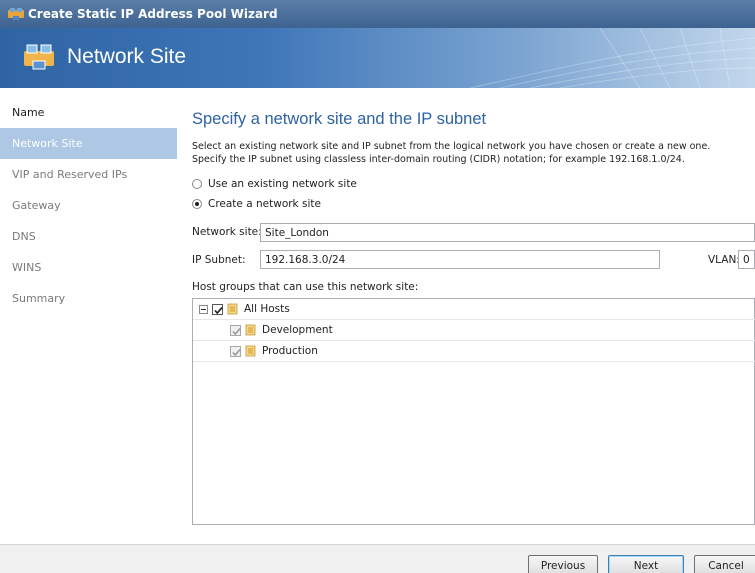  I want to click on wizard-footer: Previous Next Cancel, so click(377, 559).